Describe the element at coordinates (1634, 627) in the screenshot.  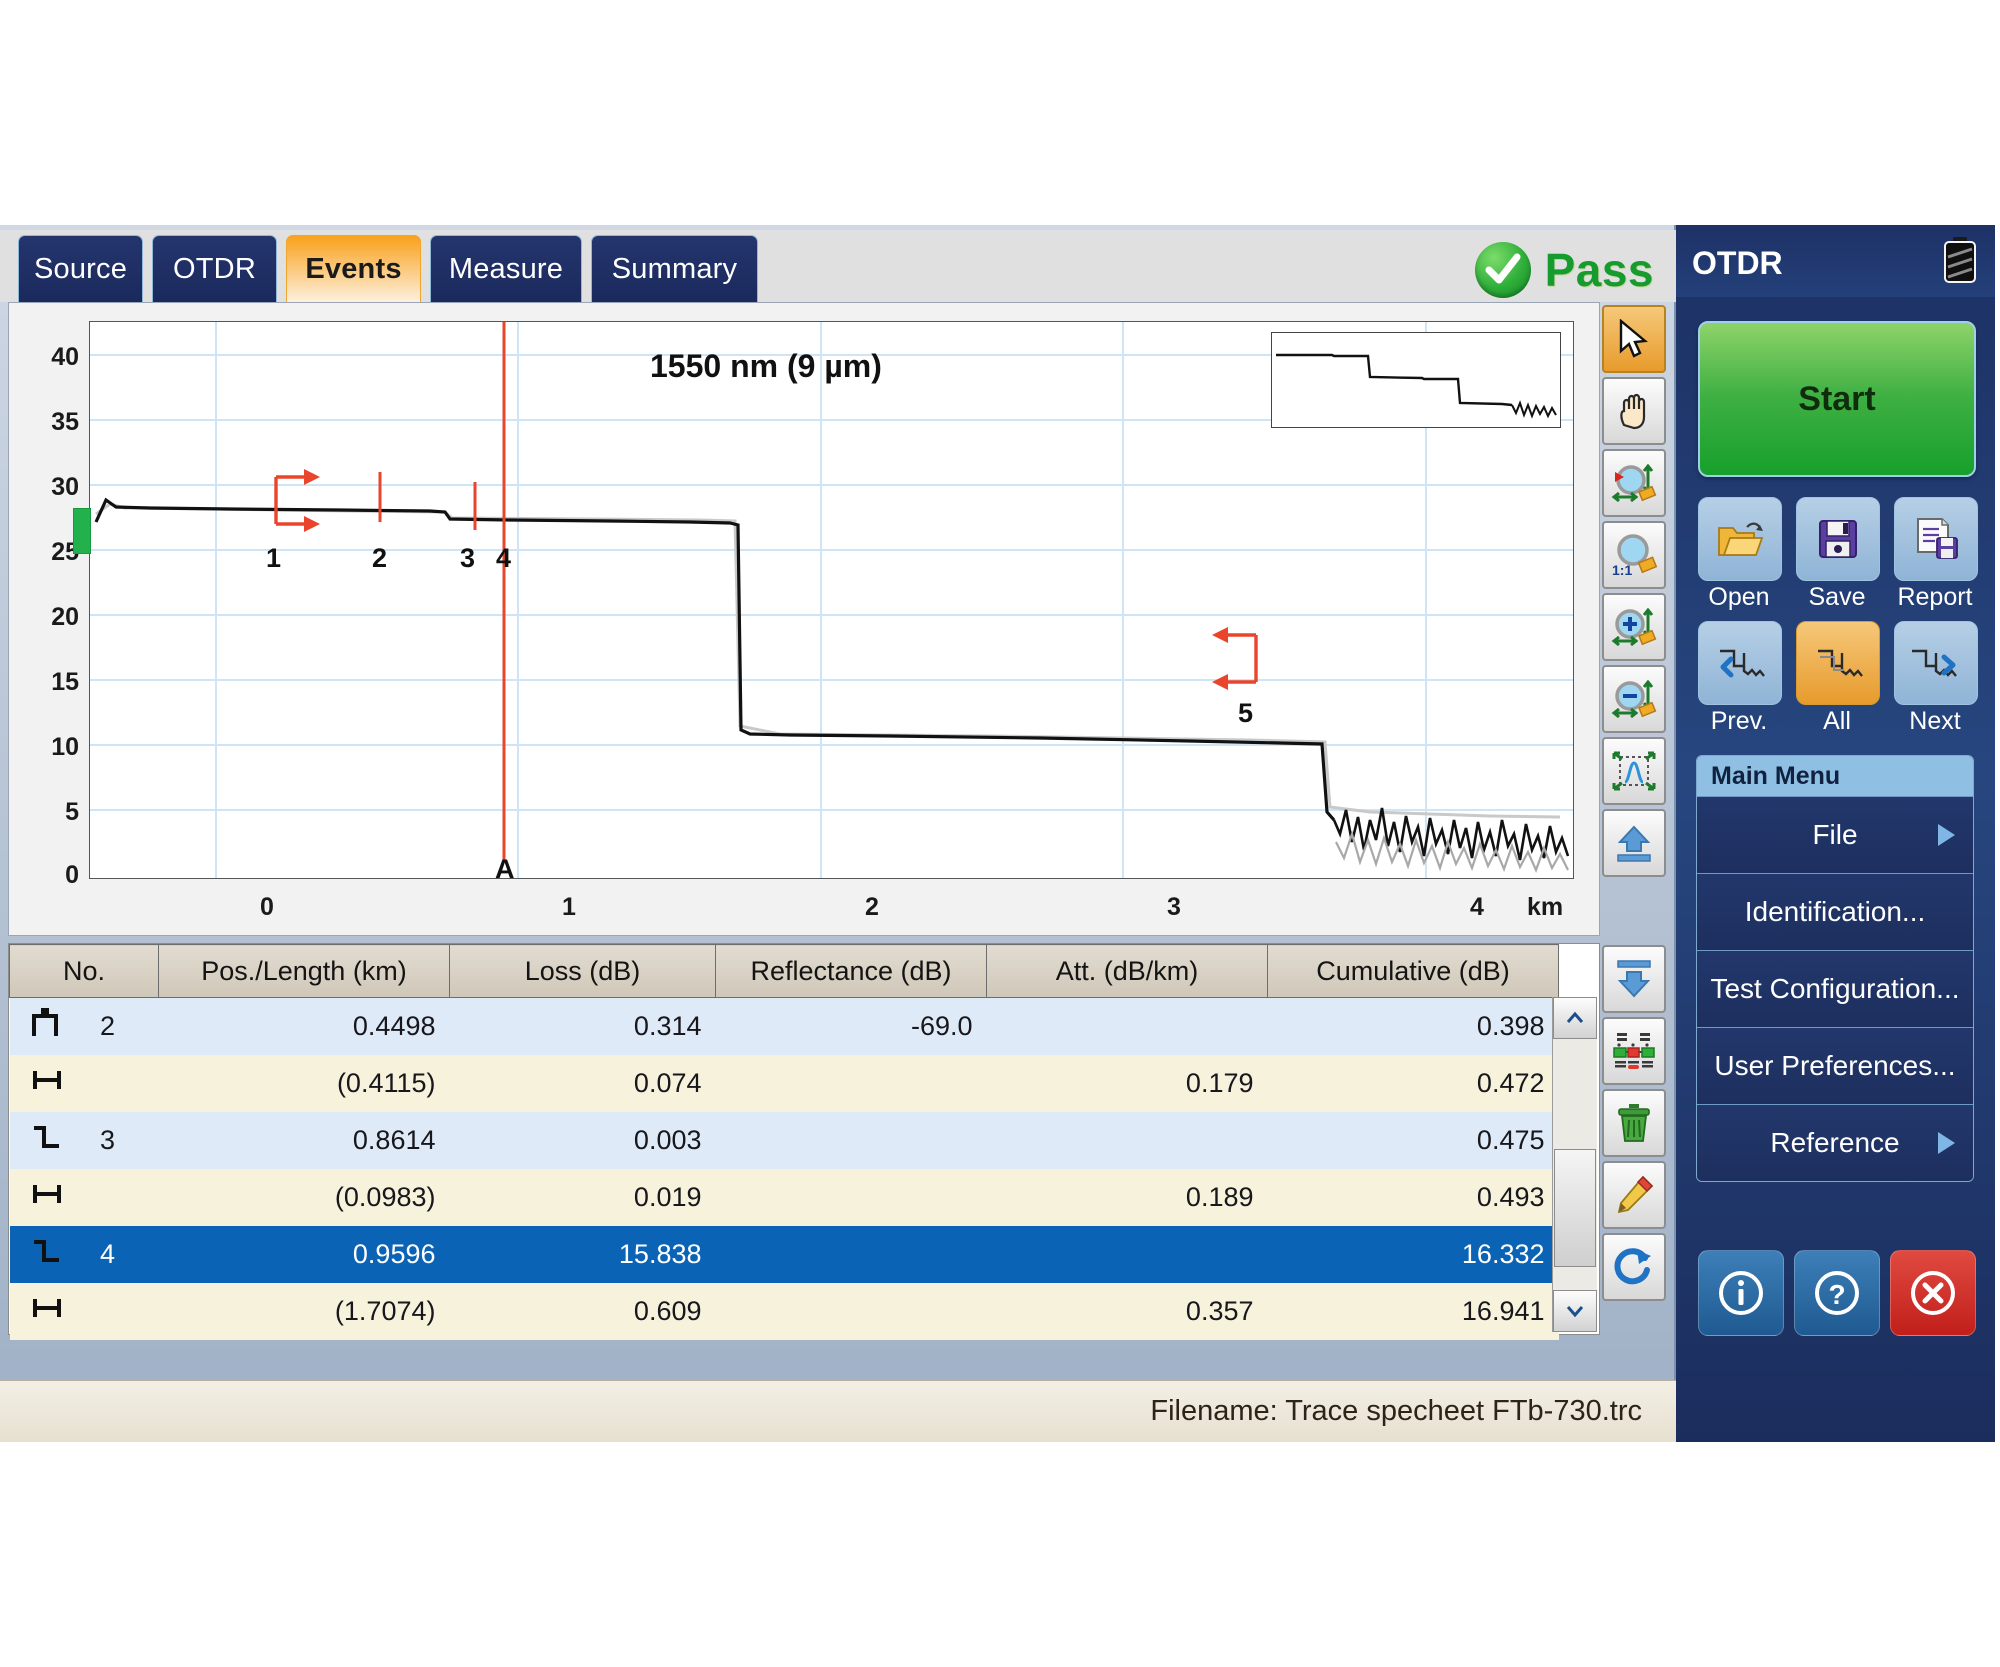
I see `zoom-in-icon` at that location.